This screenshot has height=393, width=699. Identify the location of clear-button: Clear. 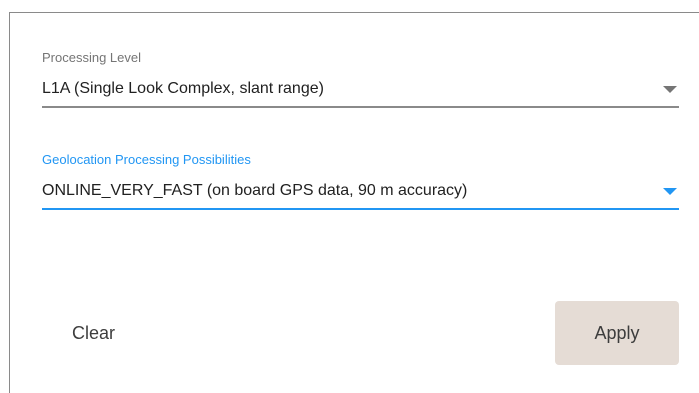
(100, 333).